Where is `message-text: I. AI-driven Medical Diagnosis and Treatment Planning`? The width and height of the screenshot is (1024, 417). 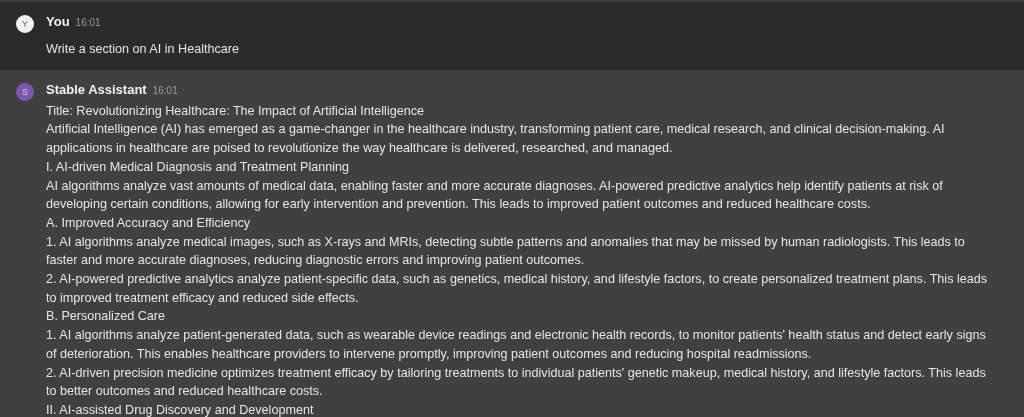 message-text: I. AI-driven Medical Diagnosis and Treatment Planning is located at coordinates (198, 167).